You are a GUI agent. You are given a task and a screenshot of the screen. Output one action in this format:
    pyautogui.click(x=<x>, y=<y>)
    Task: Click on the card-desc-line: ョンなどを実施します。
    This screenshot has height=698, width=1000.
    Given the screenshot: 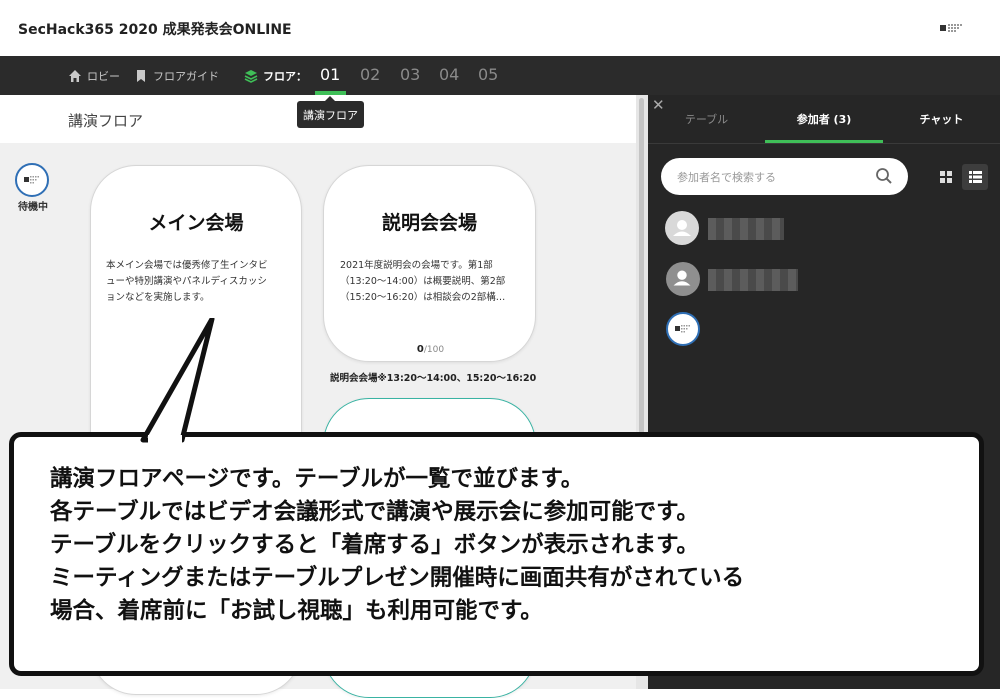 What is the action you would take?
    pyautogui.click(x=158, y=297)
    